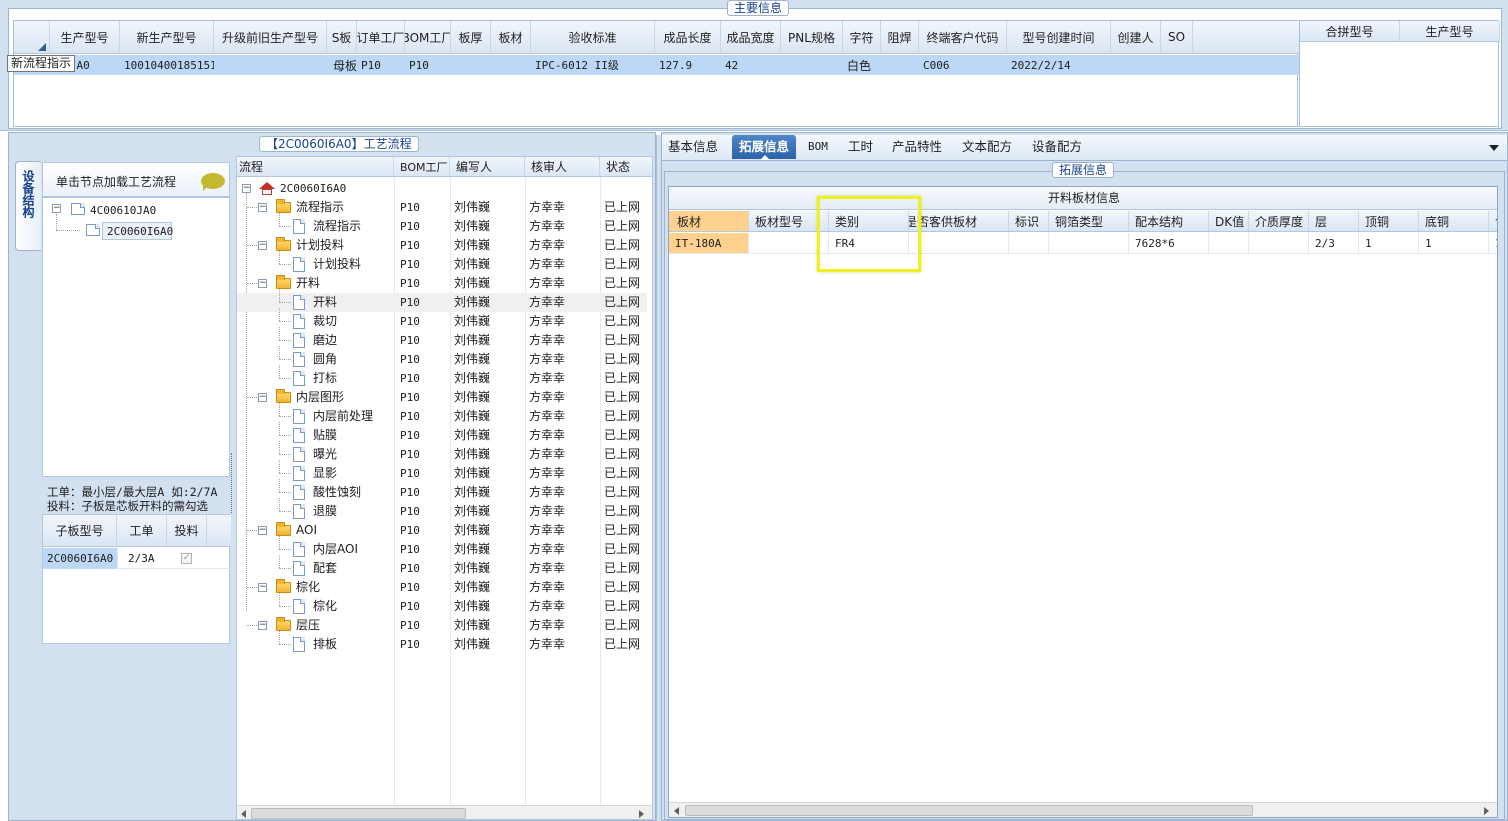 The width and height of the screenshot is (1508, 821). Describe the element at coordinates (442, 509) in the screenshot. I see `flow-row: 退膜 P10 刘伟巍 方幸幸 已上网` at that location.